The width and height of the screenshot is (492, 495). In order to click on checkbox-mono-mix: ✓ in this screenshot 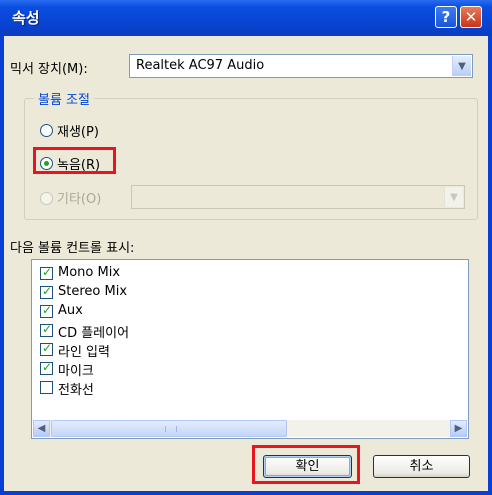, I will do `click(46, 272)`.